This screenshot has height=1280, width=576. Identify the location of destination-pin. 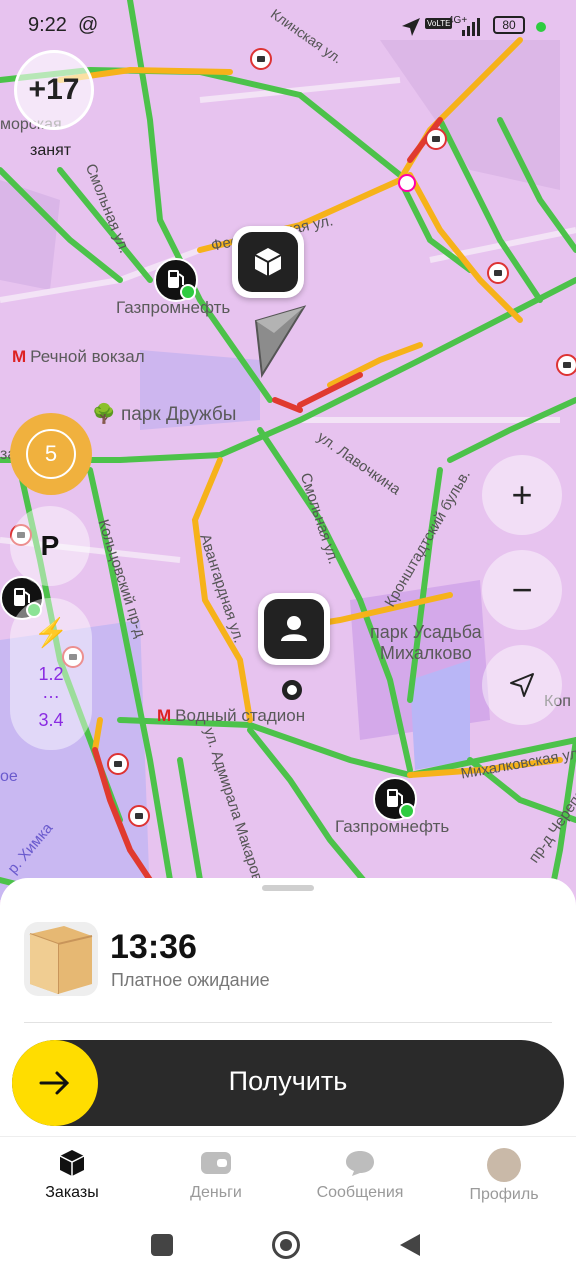
(294, 629).